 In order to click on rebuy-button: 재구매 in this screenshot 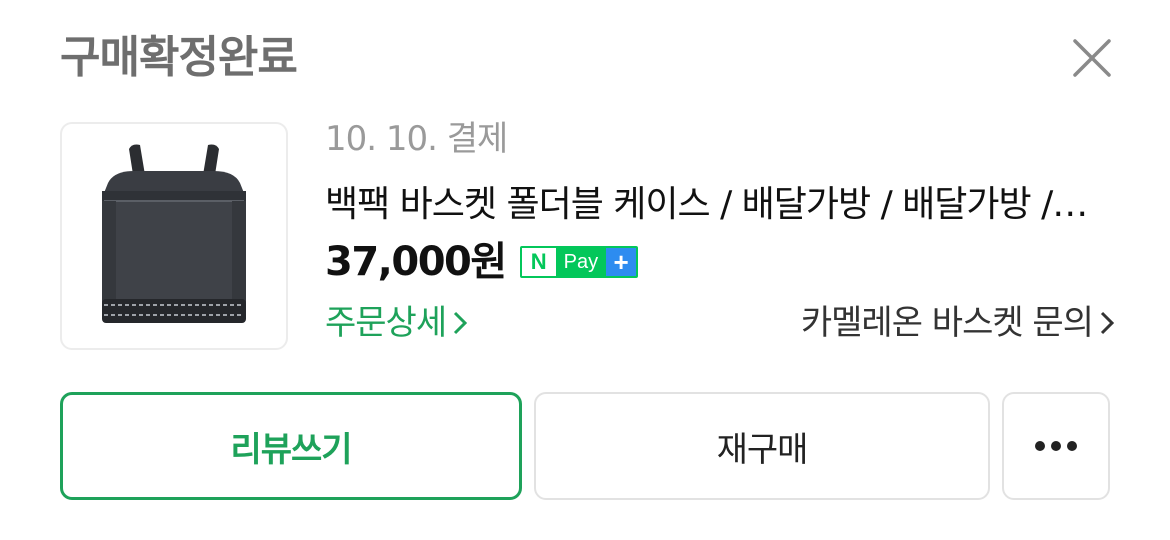, I will do `click(762, 446)`.